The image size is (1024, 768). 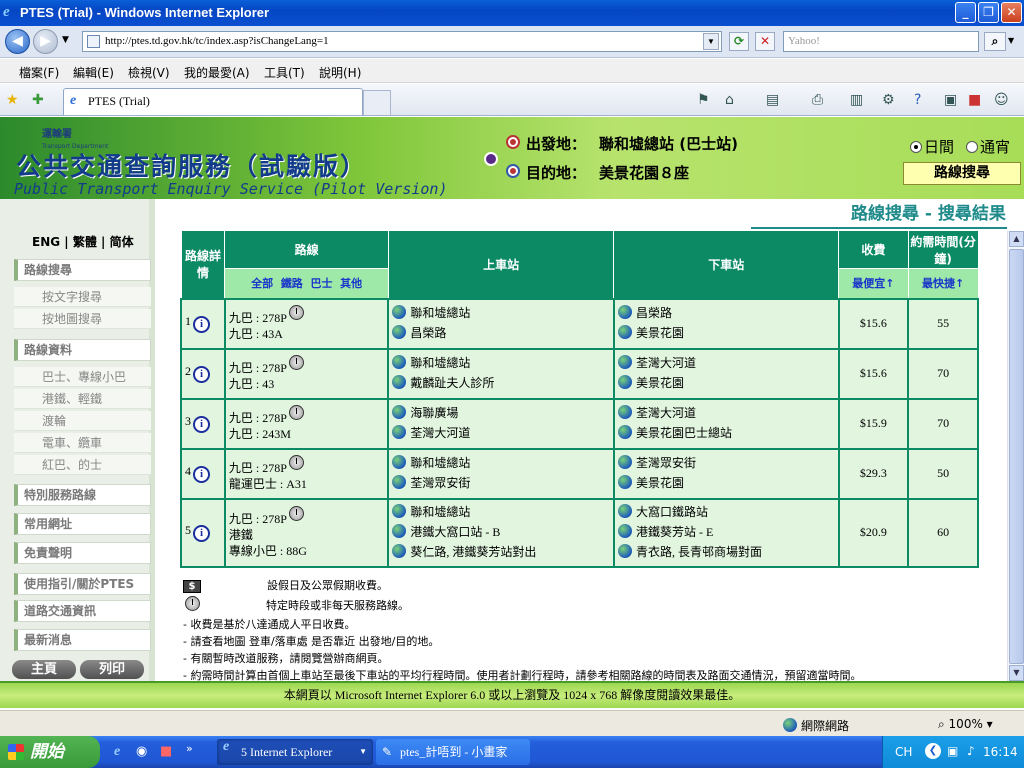 I want to click on nav-rail: 港鐵、輕鐵, so click(x=82, y=399).